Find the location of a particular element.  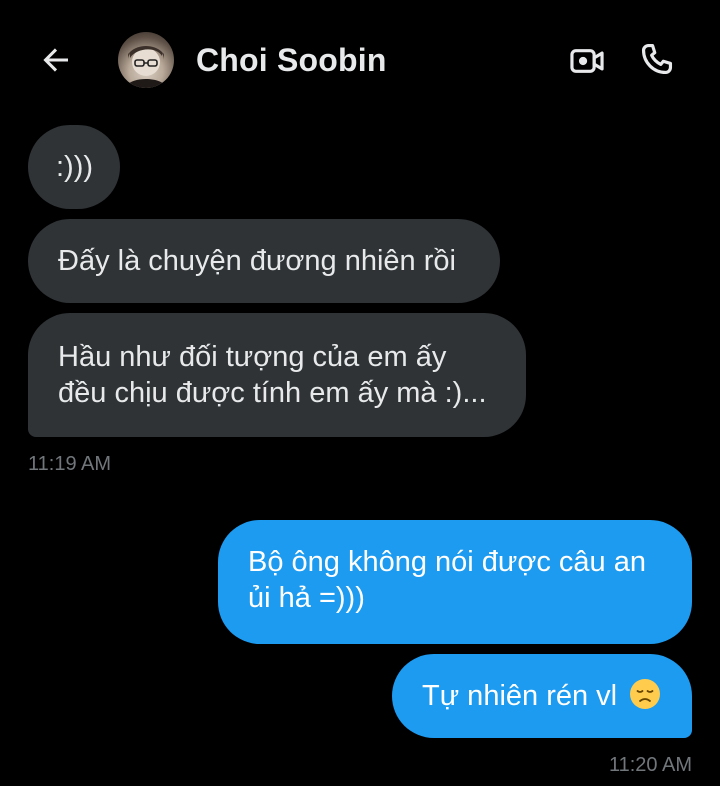

video-camera-icon is located at coordinates (587, 61).